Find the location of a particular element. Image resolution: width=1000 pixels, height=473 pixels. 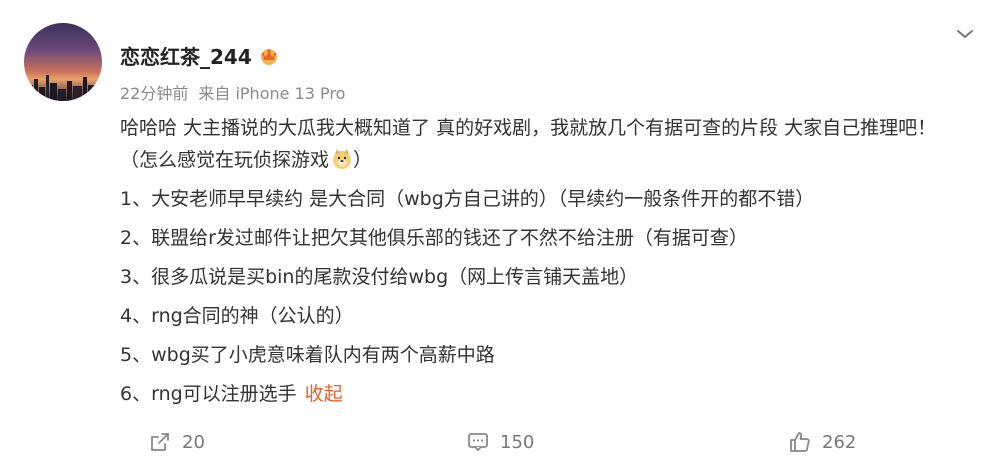

chevron-down-icon is located at coordinates (965, 34).